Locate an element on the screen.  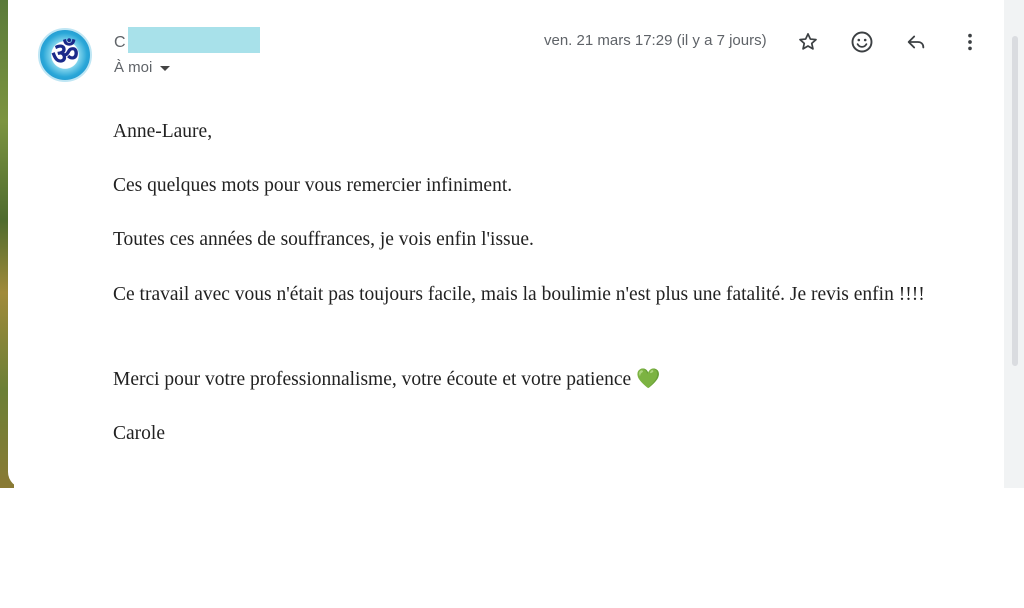
sender-name: C is located at coordinates (187, 41).